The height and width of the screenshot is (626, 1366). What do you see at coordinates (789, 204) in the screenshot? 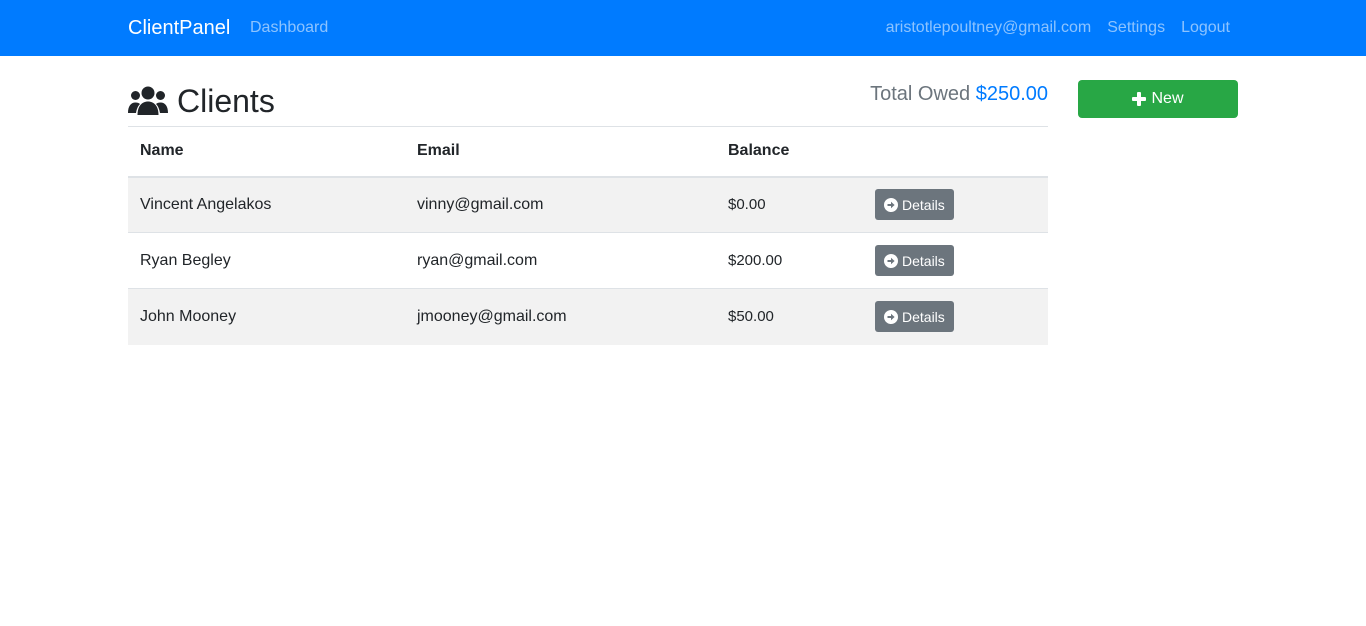
I see `cell-balance: $0.00` at bounding box center [789, 204].